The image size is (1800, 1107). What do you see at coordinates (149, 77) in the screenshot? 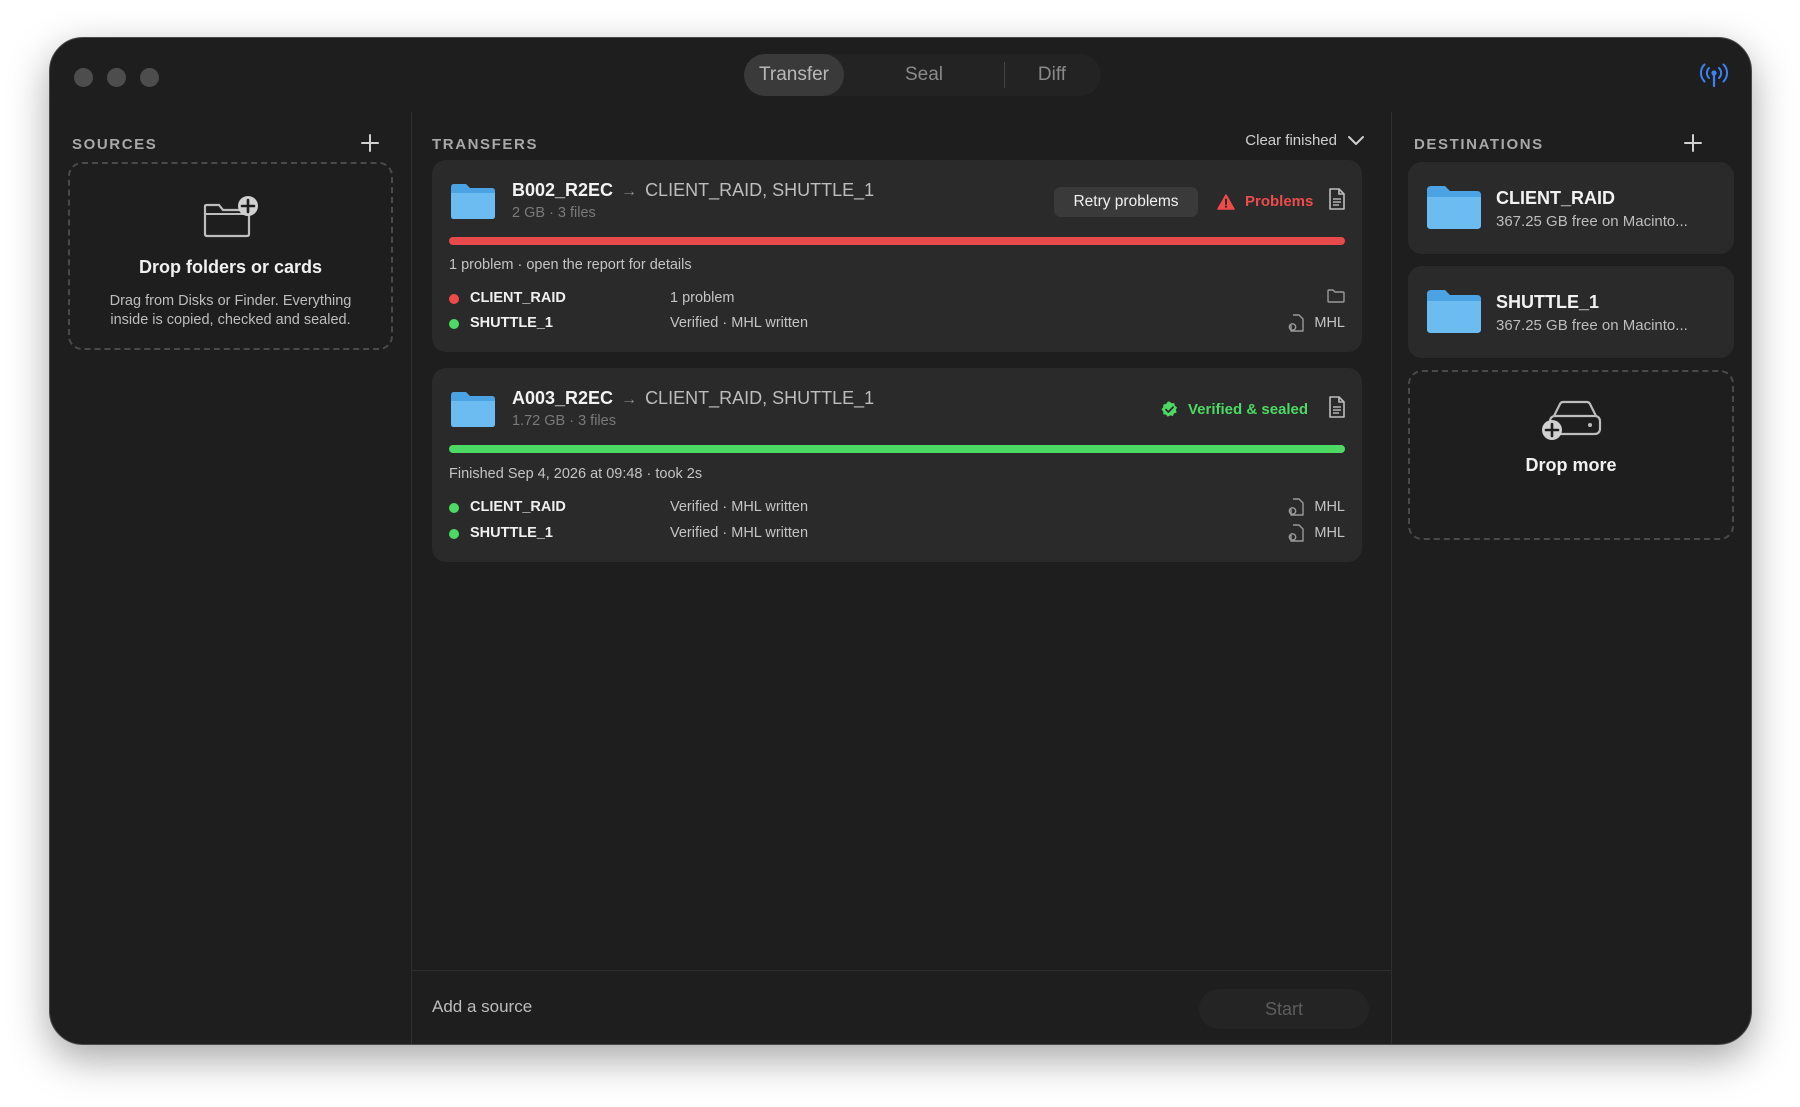
I see `zoom-window-button` at bounding box center [149, 77].